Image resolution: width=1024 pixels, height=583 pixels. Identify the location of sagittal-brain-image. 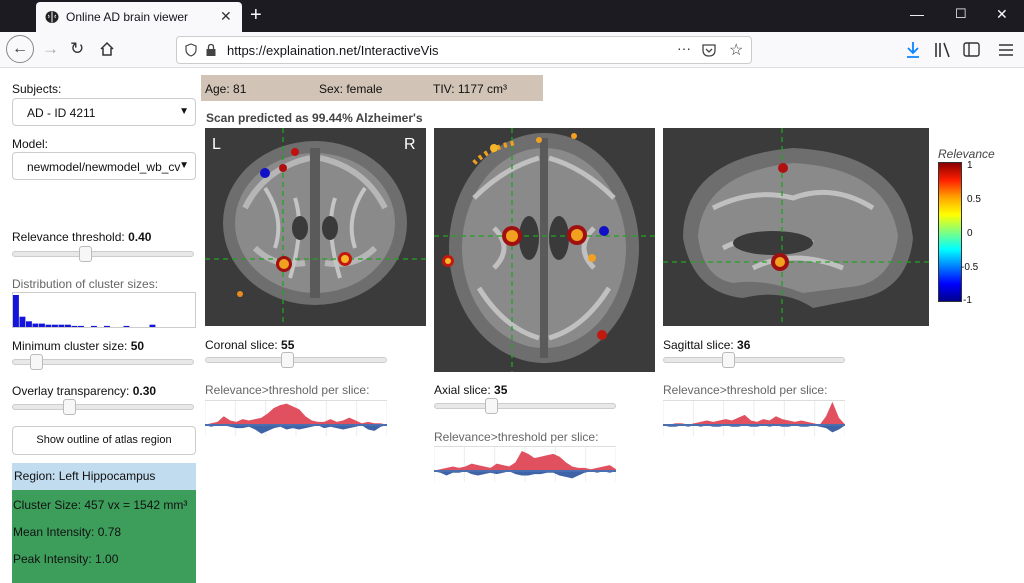
(796, 227).